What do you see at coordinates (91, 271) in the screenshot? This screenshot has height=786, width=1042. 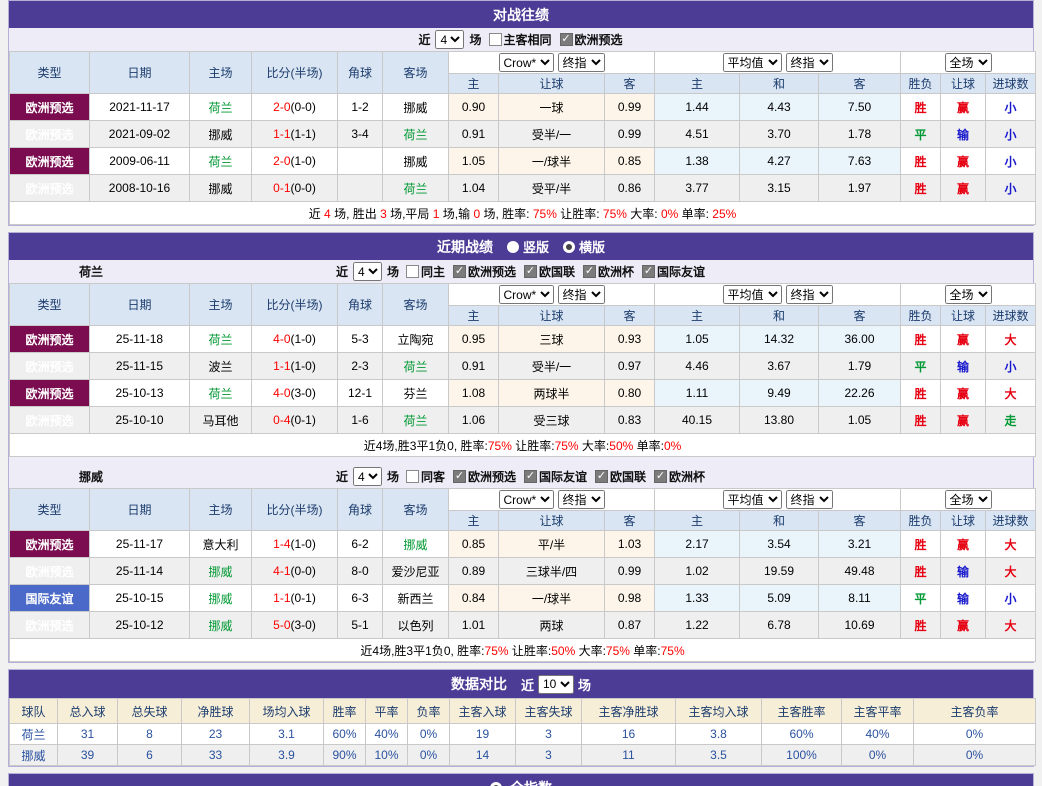 I see `team-name: 荷兰` at bounding box center [91, 271].